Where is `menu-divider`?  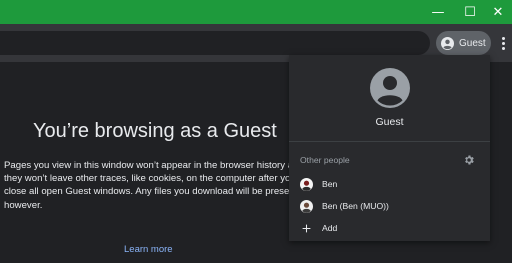 menu-divider is located at coordinates (389, 141).